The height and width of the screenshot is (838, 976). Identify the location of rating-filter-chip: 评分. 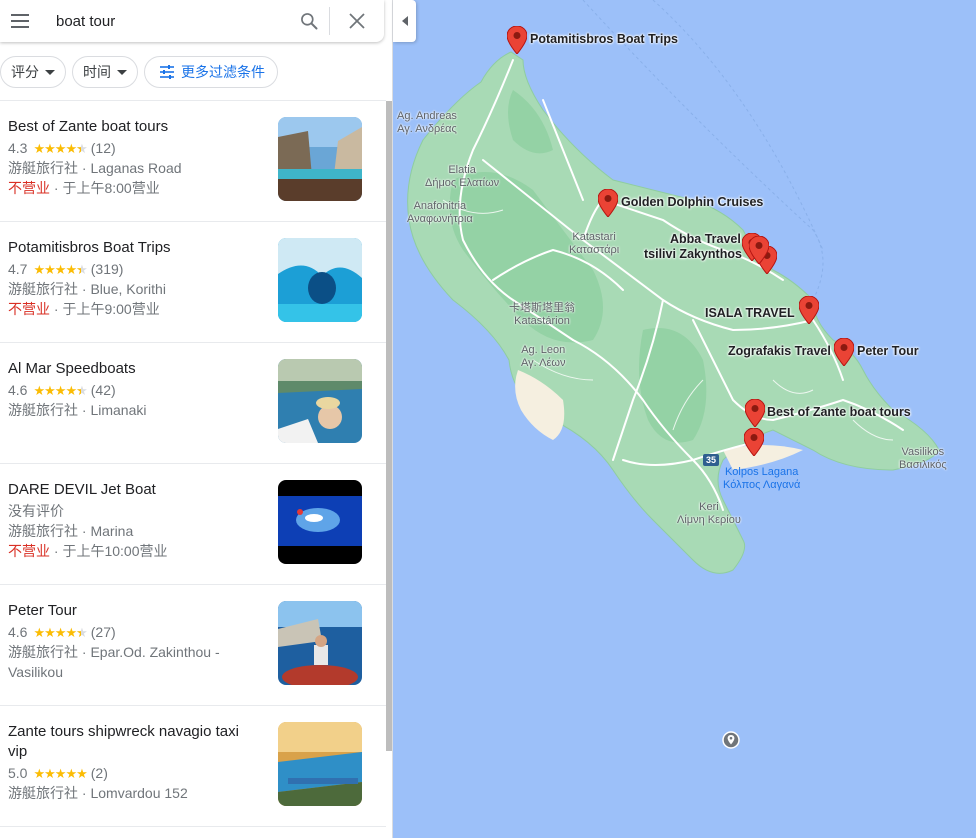
(33, 72).